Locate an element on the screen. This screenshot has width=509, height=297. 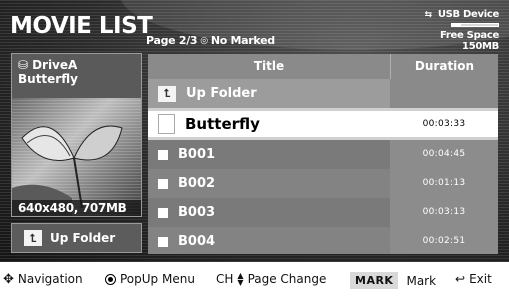
page-change-label: Page Change is located at coordinates (287, 279).